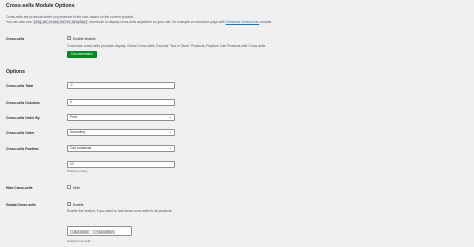  I want to click on hide-cross-sells-checkbox, so click(69, 187).